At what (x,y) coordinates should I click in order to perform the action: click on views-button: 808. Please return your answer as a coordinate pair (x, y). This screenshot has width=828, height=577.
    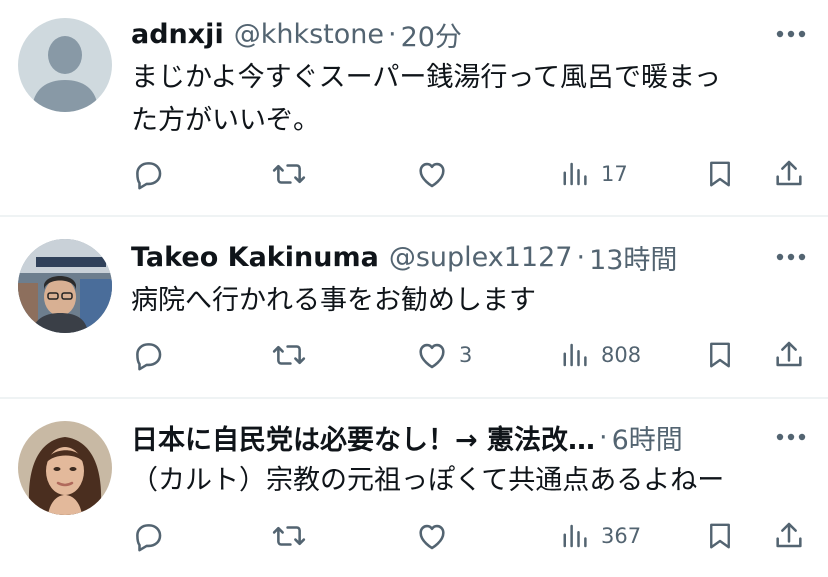
    Looking at the image, I should click on (601, 355).